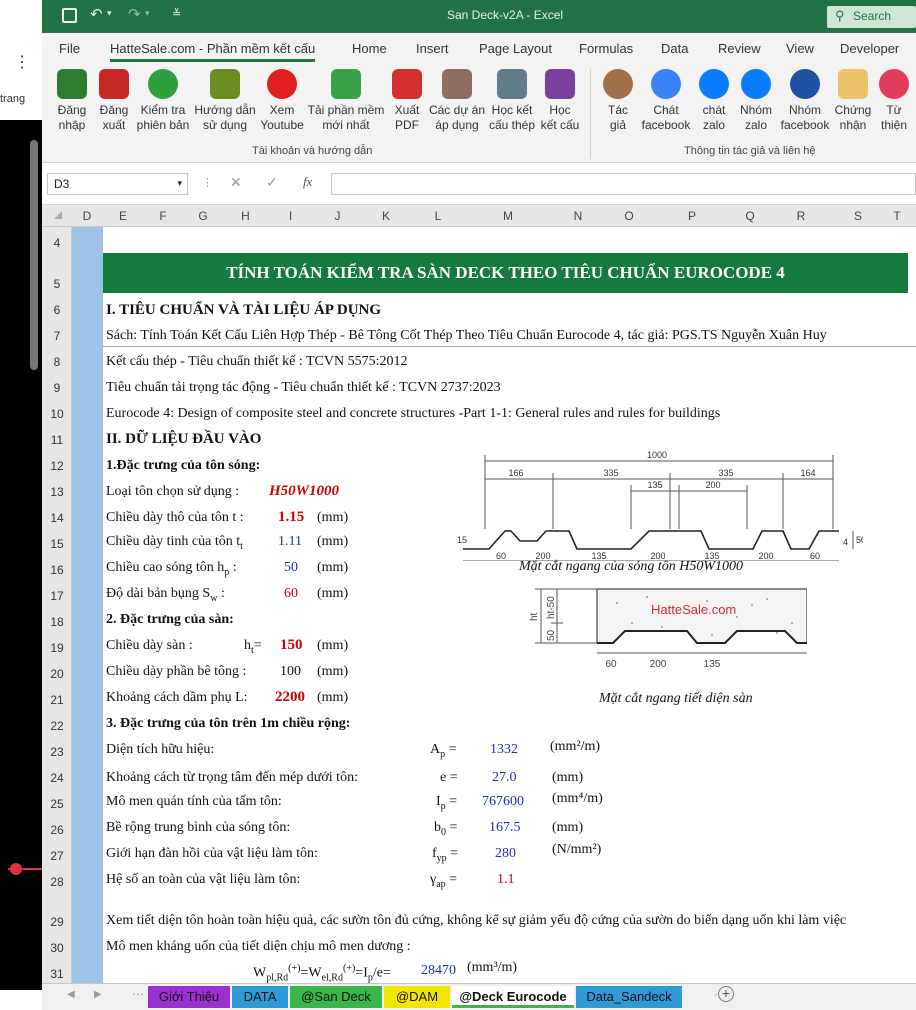 This screenshot has width=916, height=1010. What do you see at coordinates (57, 726) in the screenshot?
I see `row-22: 22` at bounding box center [57, 726].